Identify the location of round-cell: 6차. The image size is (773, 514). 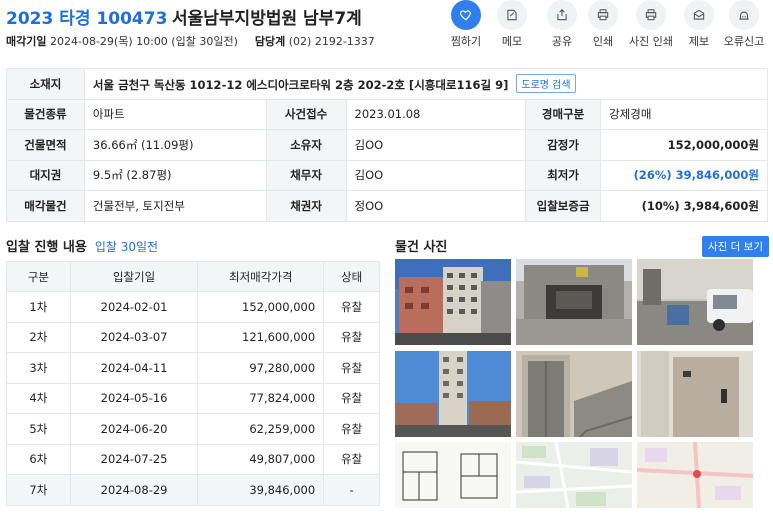
(38, 459).